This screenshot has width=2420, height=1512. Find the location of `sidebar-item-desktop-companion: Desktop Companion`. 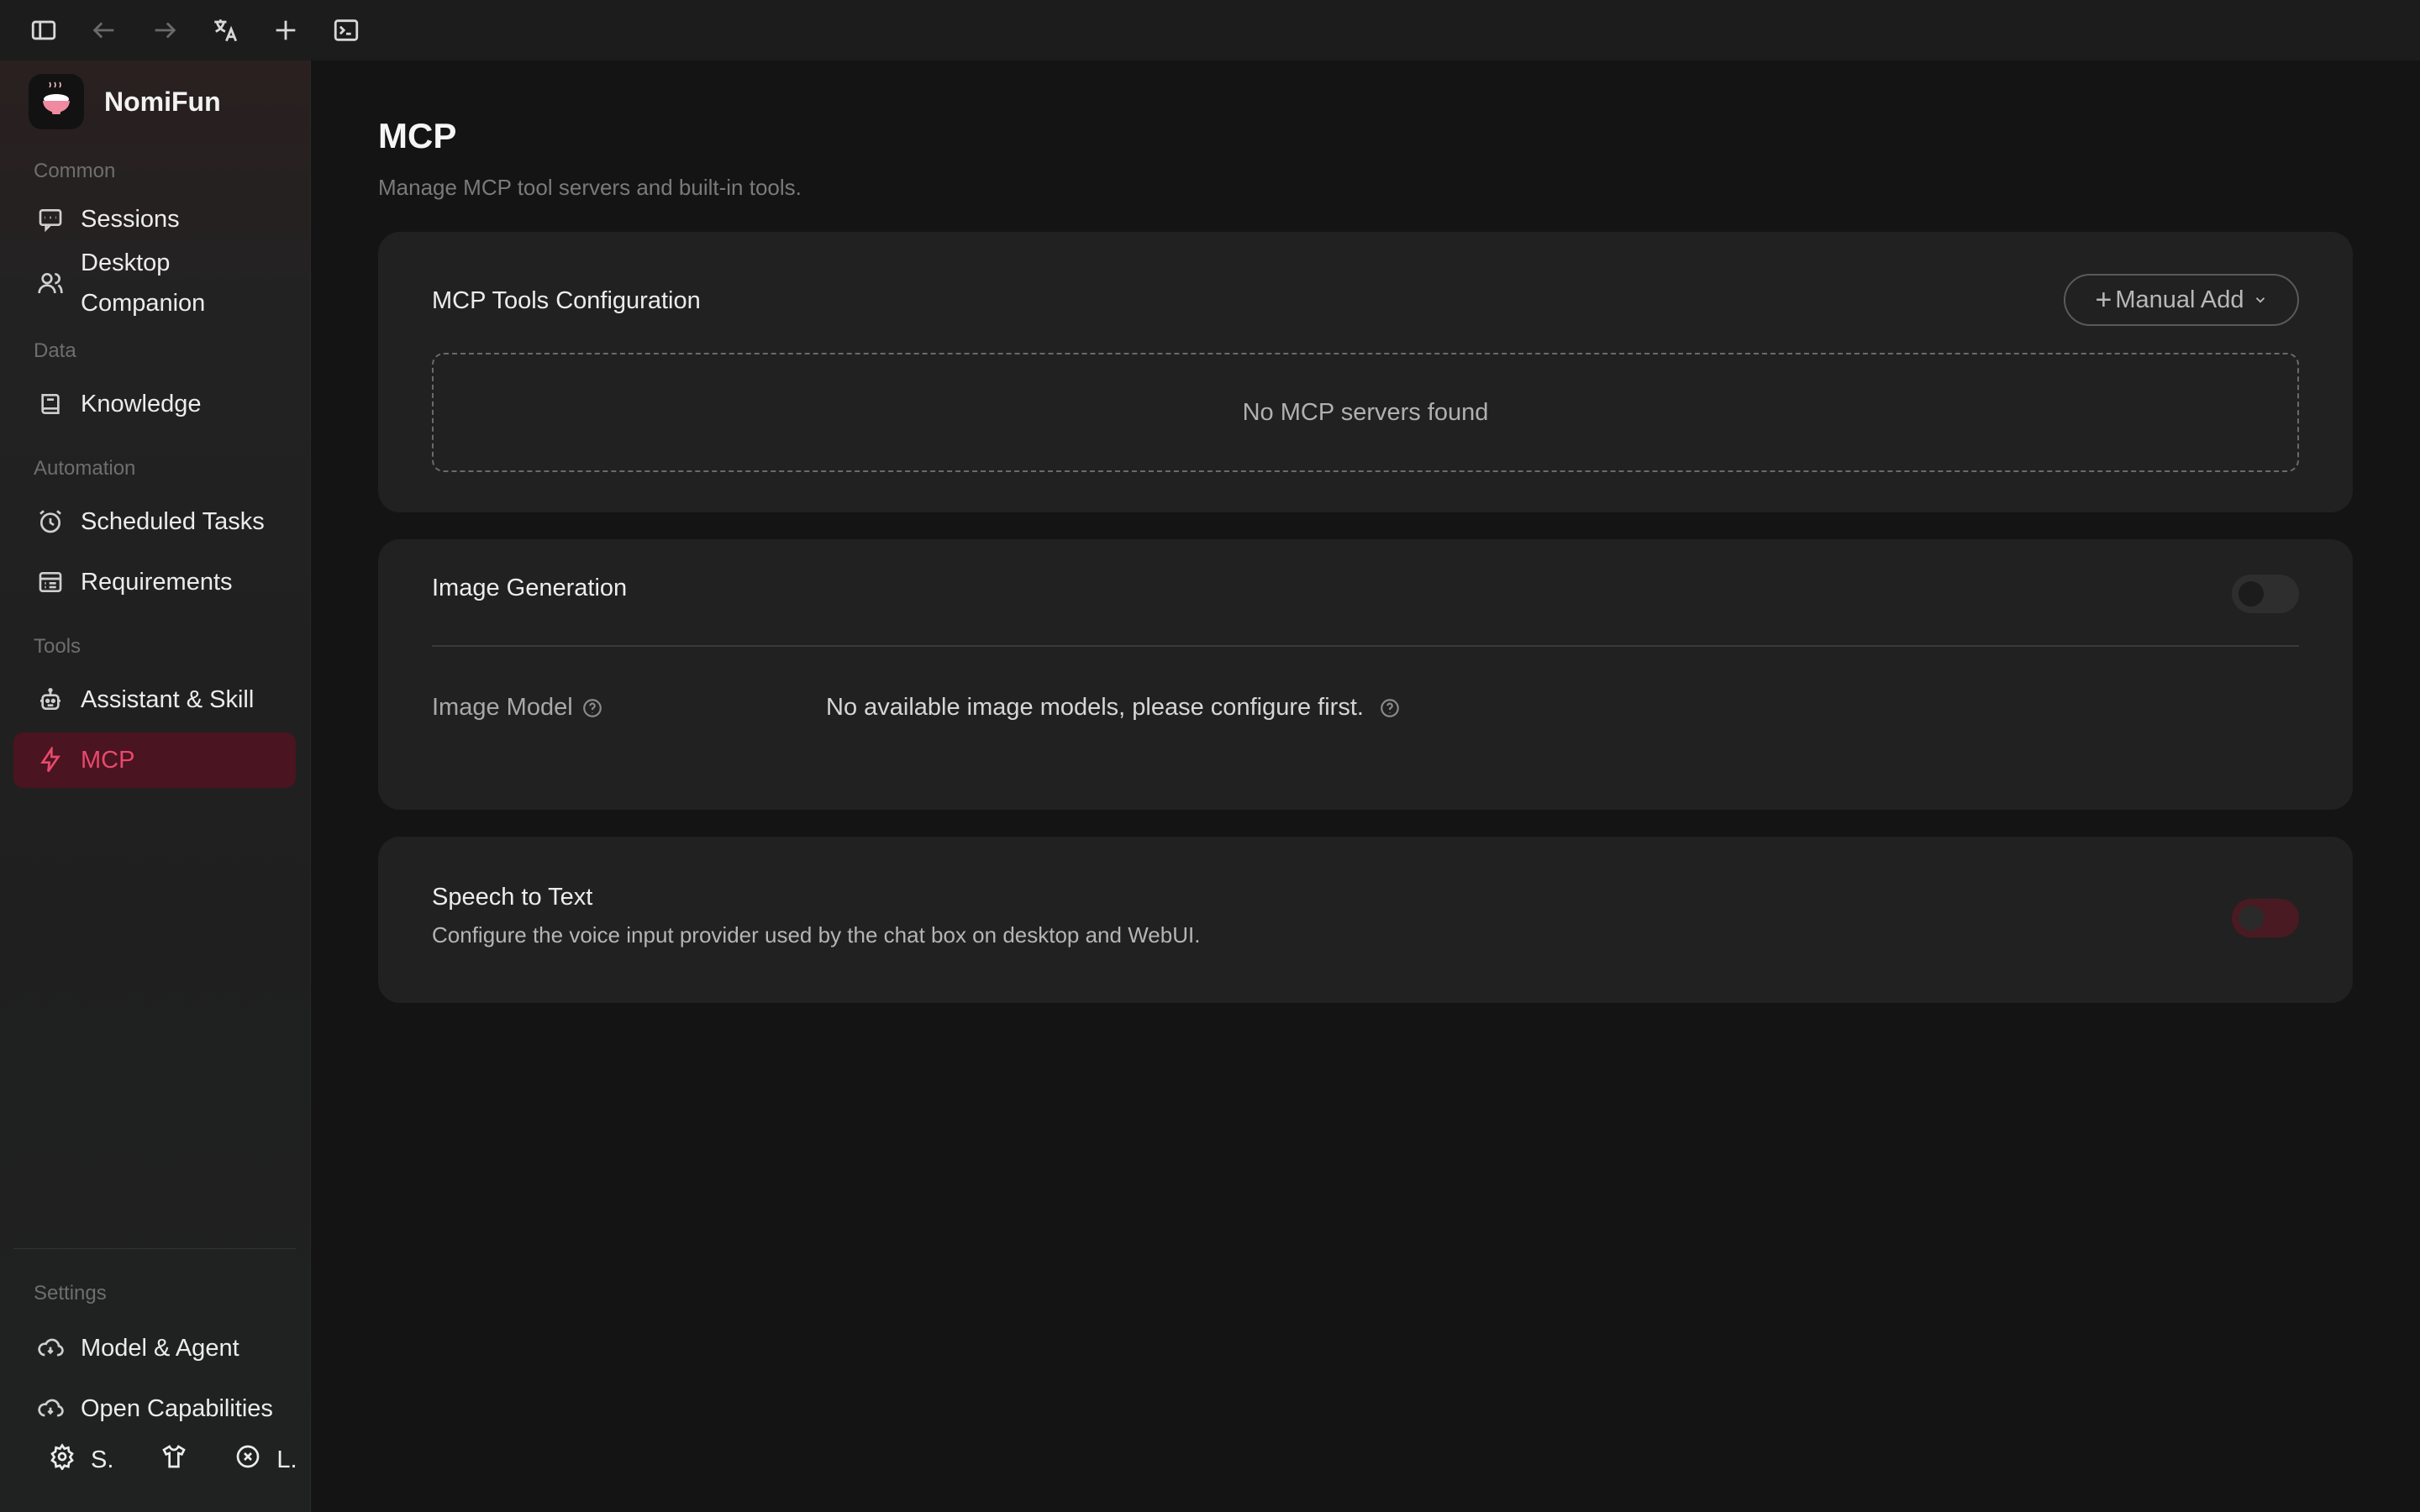

sidebar-item-desktop-companion: Desktop Companion is located at coordinates (154, 283).